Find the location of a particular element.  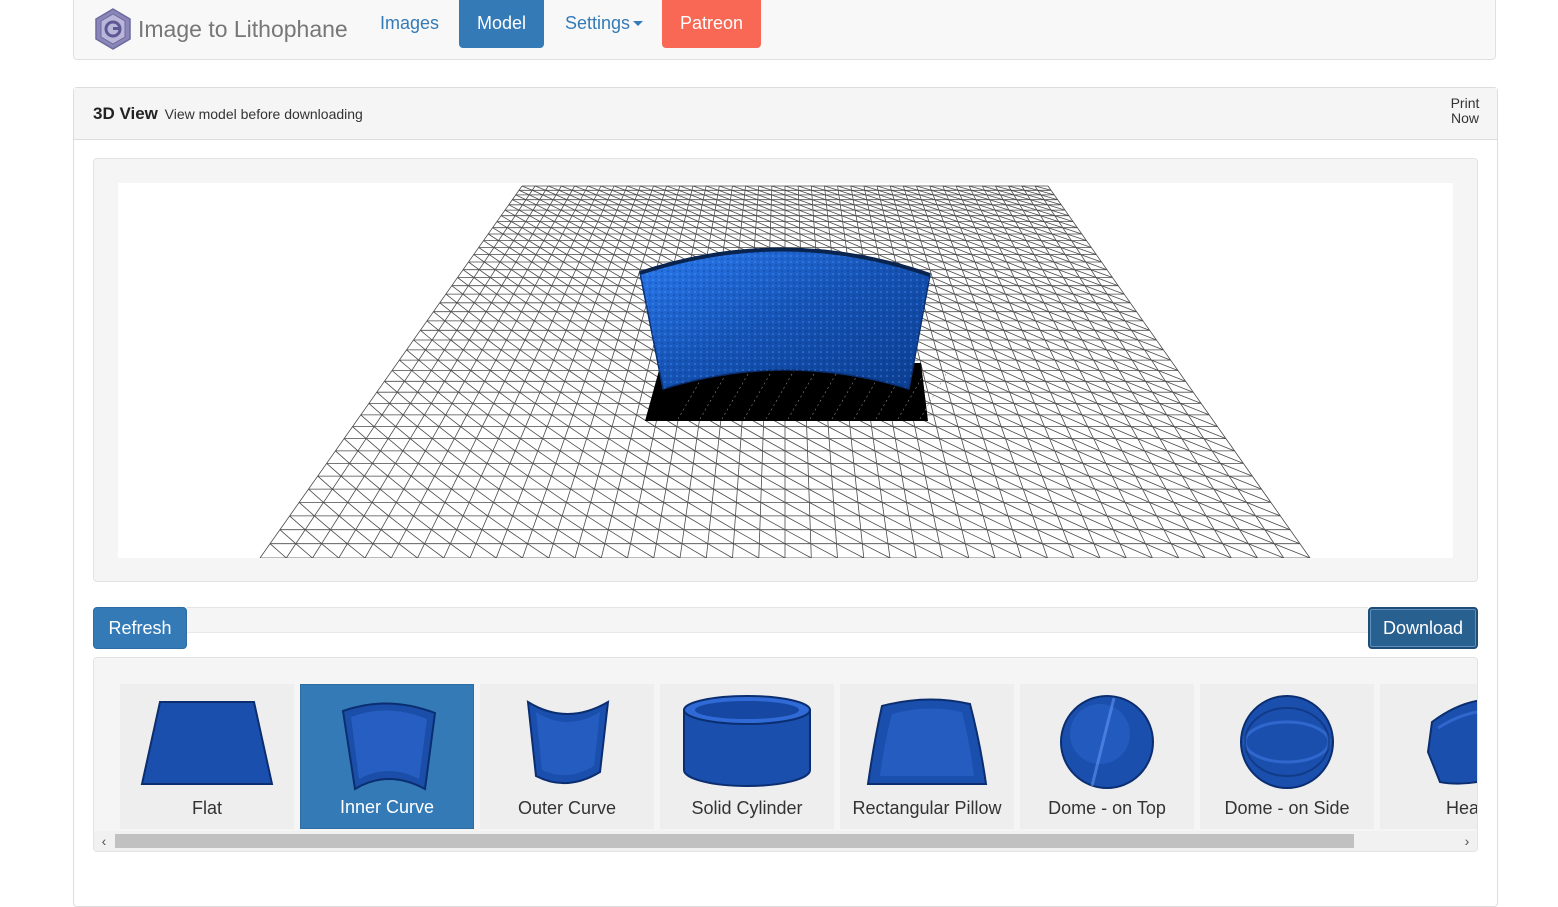

shape-label: Flat is located at coordinates (206, 808).